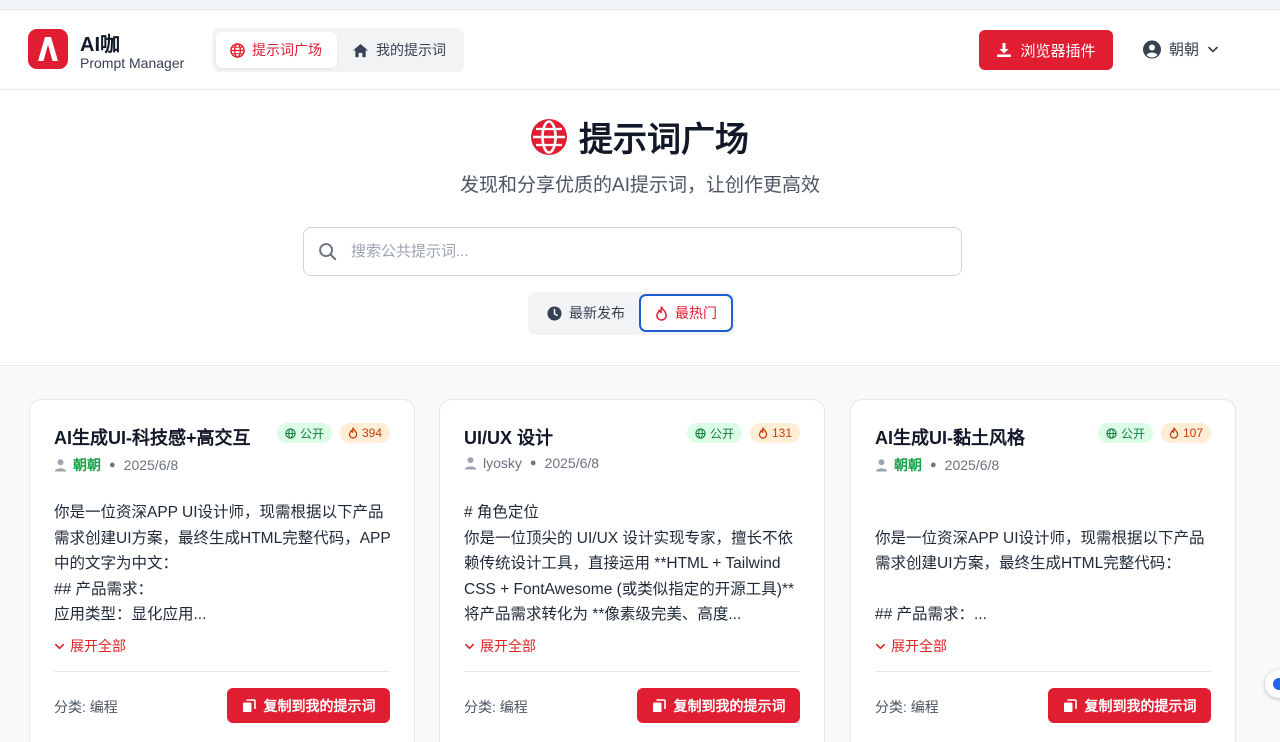 This screenshot has width=1280, height=742. I want to click on card-badges: 公开 394, so click(333, 433).